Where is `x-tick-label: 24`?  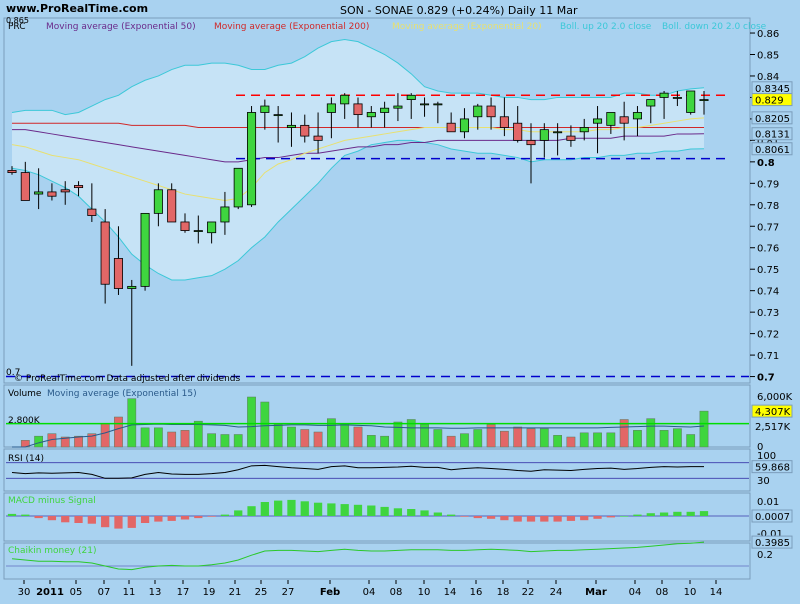
x-tick-label: 24 is located at coordinates (556, 592).